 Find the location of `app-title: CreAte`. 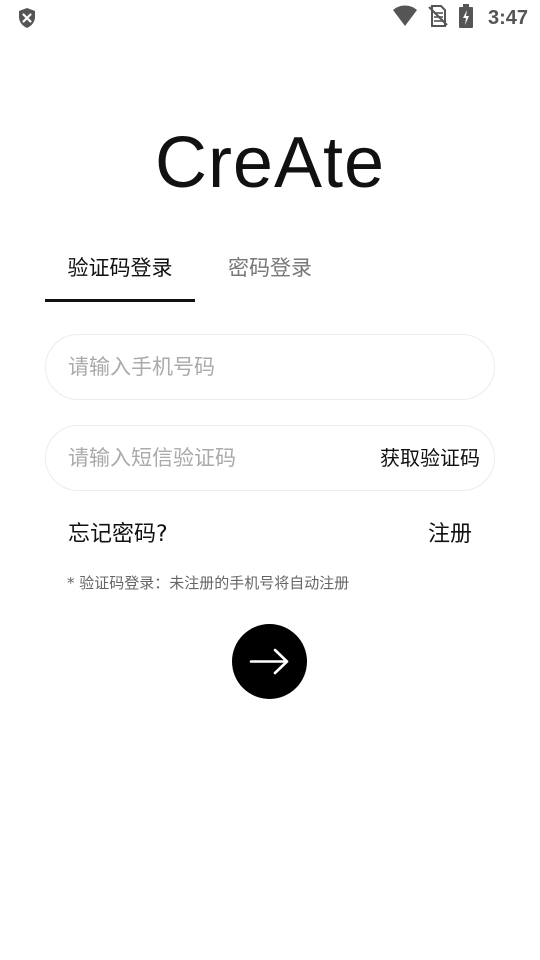

app-title: CreAte is located at coordinates (270, 163).